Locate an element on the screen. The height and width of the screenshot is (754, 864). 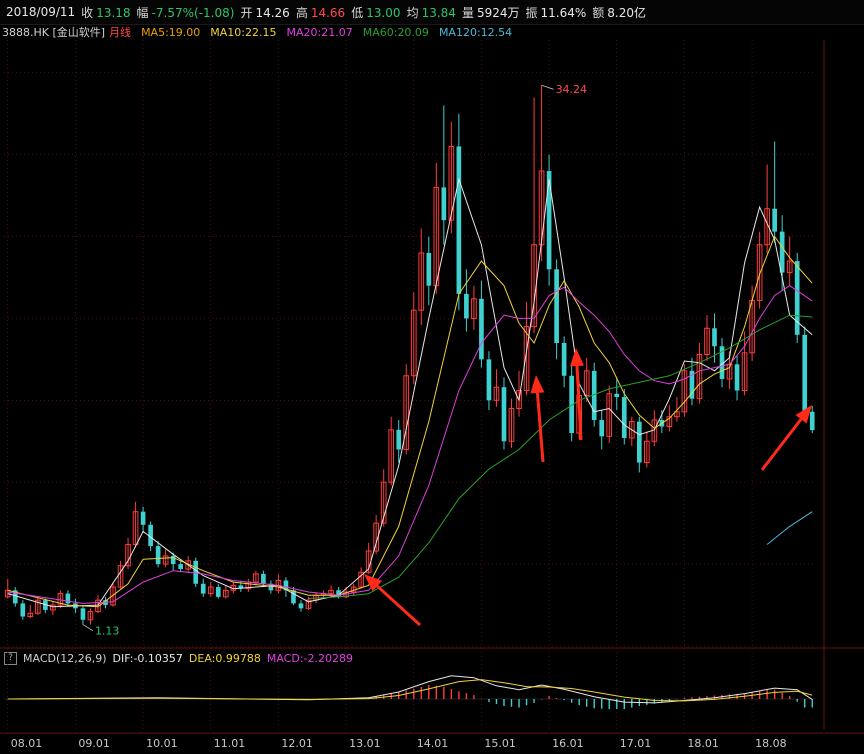
x-tick-label: 14.01 is located at coordinates (433, 743).